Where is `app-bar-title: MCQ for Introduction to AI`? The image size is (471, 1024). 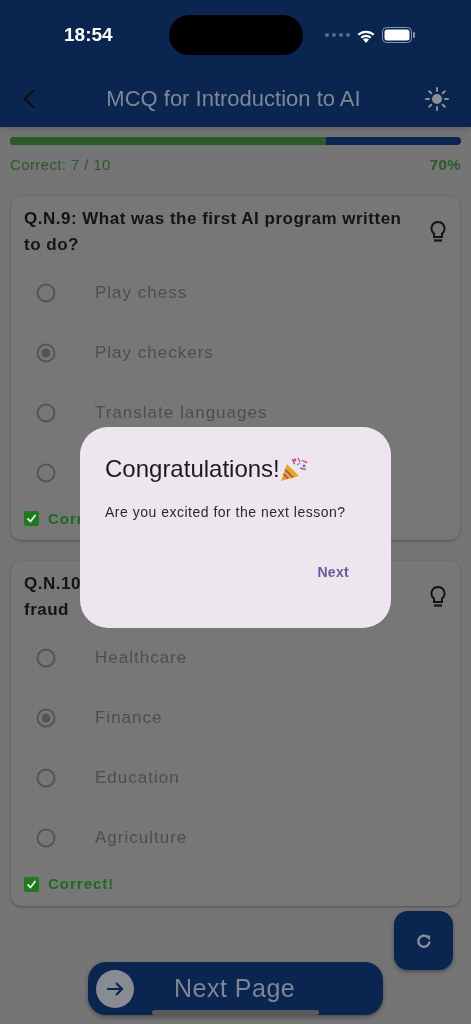
app-bar-title: MCQ for Introduction to AI is located at coordinates (233, 99).